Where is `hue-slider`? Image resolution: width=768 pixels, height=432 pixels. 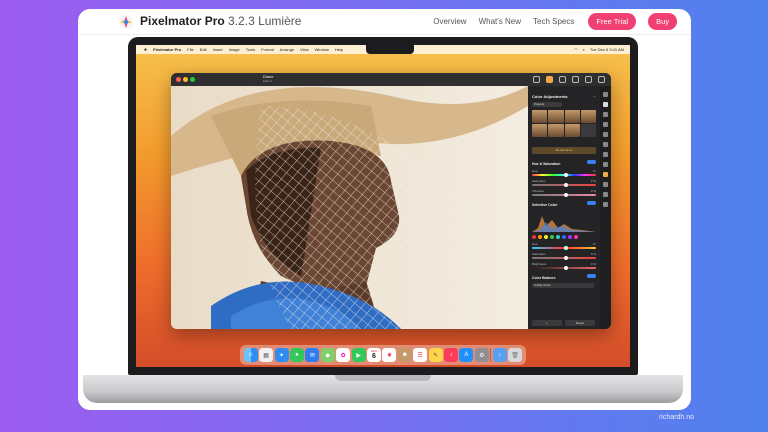 hue-slider is located at coordinates (564, 175).